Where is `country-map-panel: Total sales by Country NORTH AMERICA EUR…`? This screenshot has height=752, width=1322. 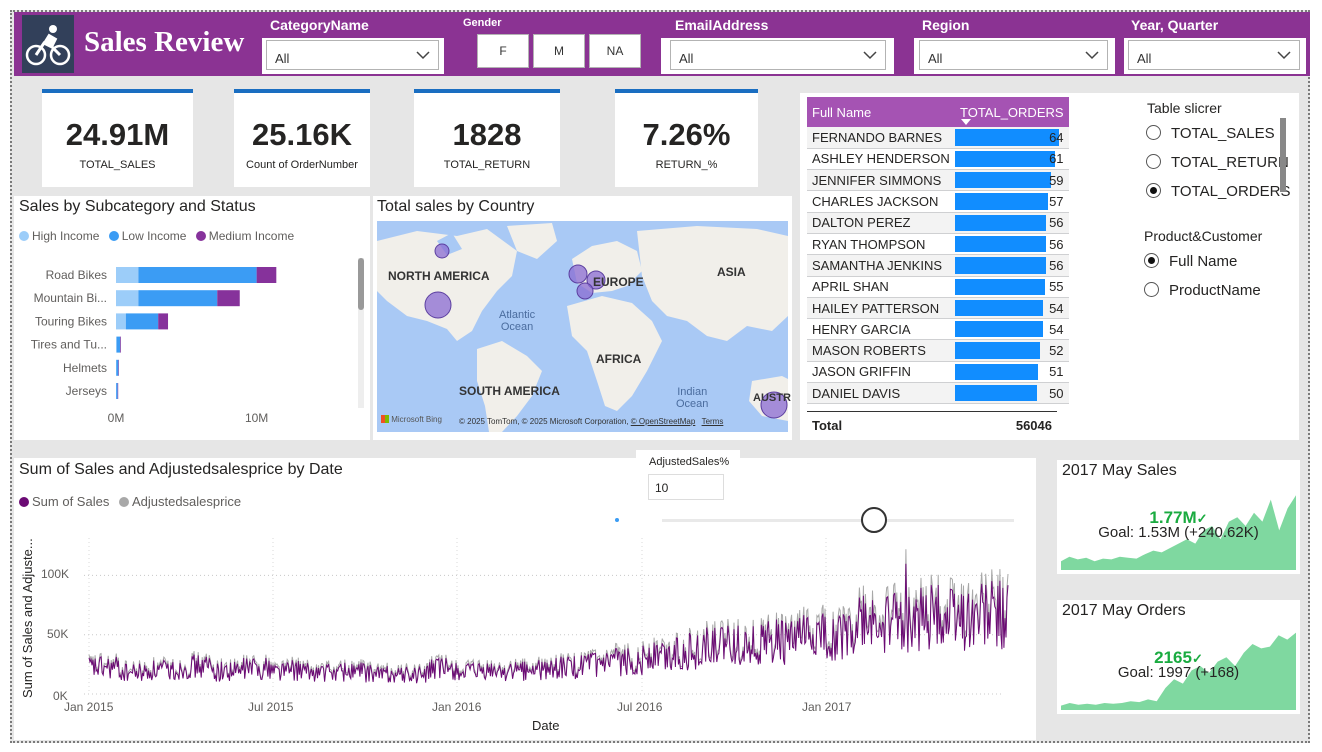 country-map-panel: Total sales by Country NORTH AMERICA EUR… is located at coordinates (582, 318).